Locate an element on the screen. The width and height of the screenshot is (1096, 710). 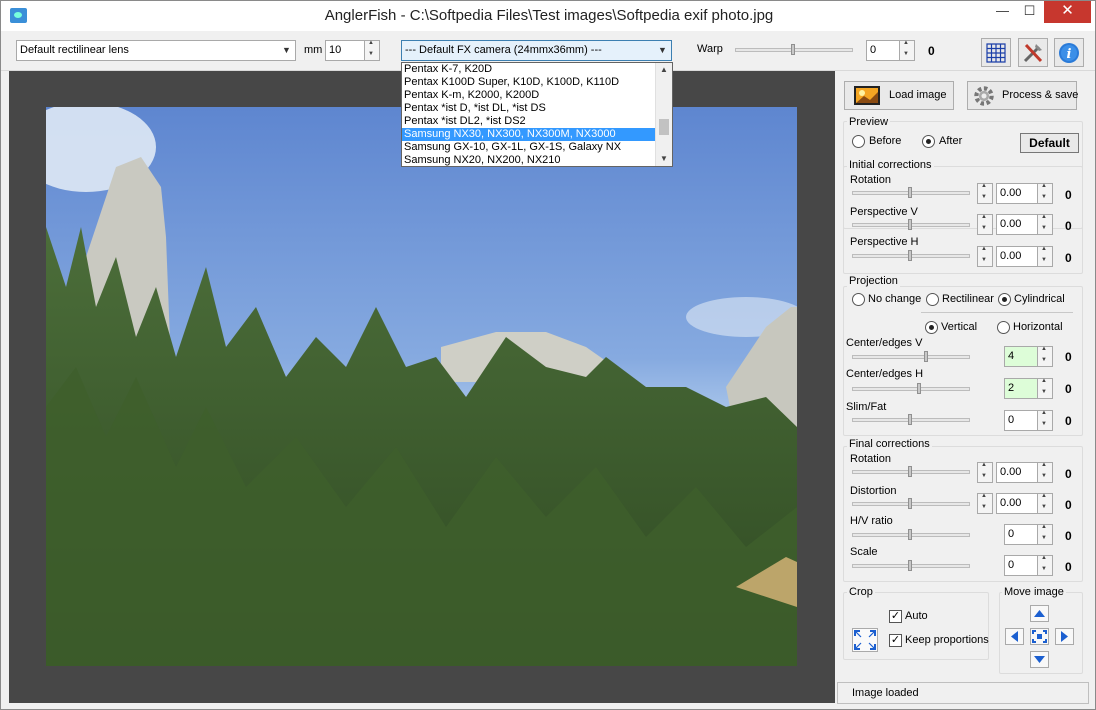
distortion-input: 0.00 is located at coordinates (1017, 503).